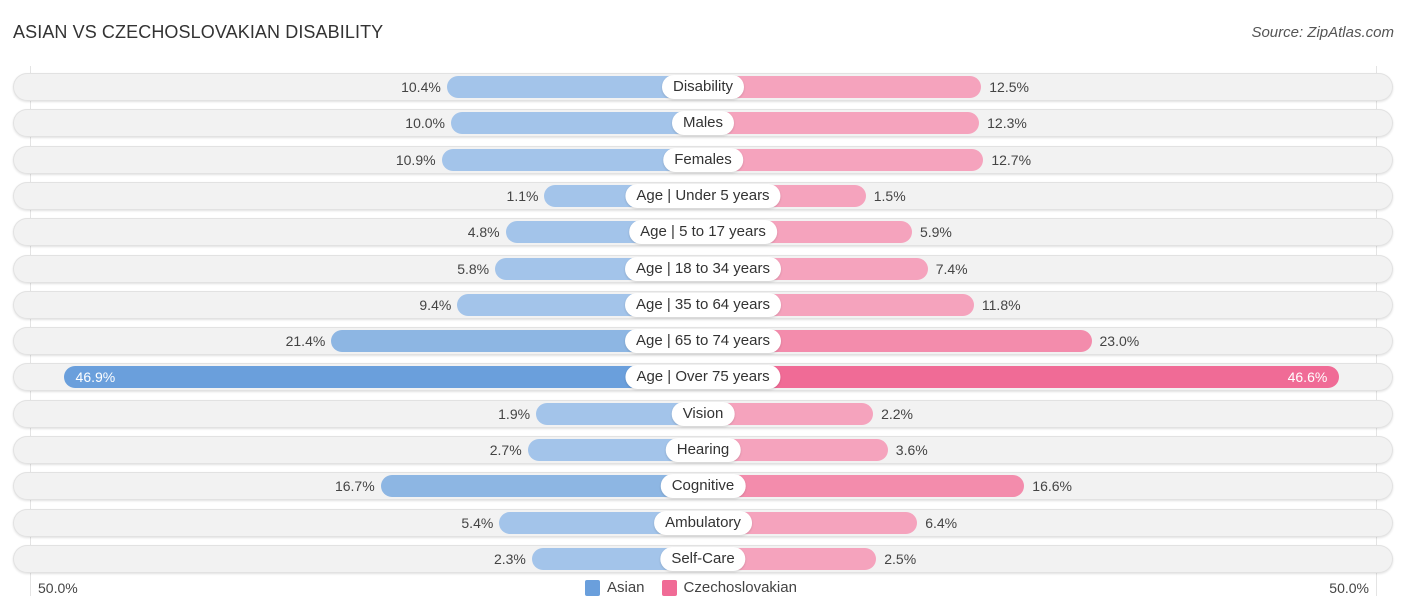 This screenshot has width=1406, height=612. What do you see at coordinates (425, 123) in the screenshot?
I see `value-label-asian: 10.0%` at bounding box center [425, 123].